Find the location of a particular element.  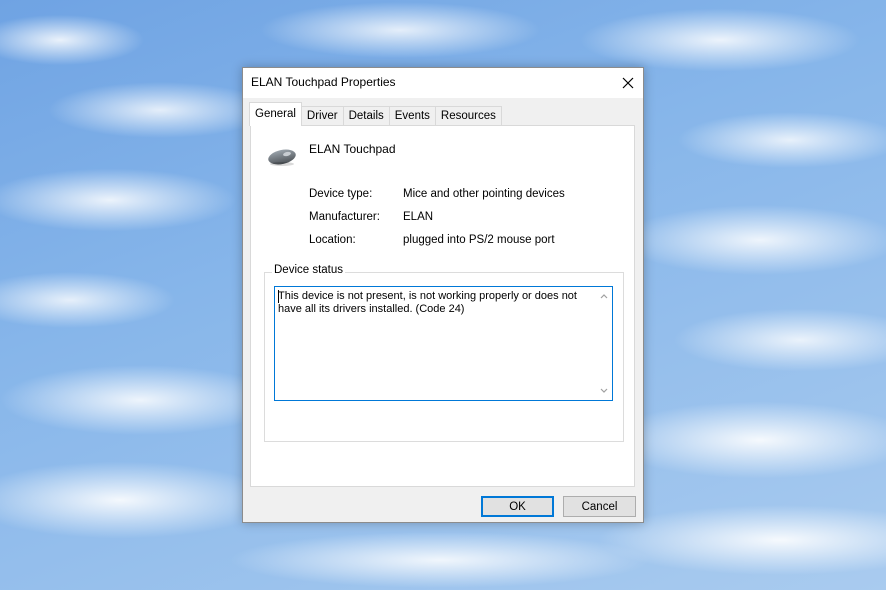

scroll-up-icon is located at coordinates (604, 296).